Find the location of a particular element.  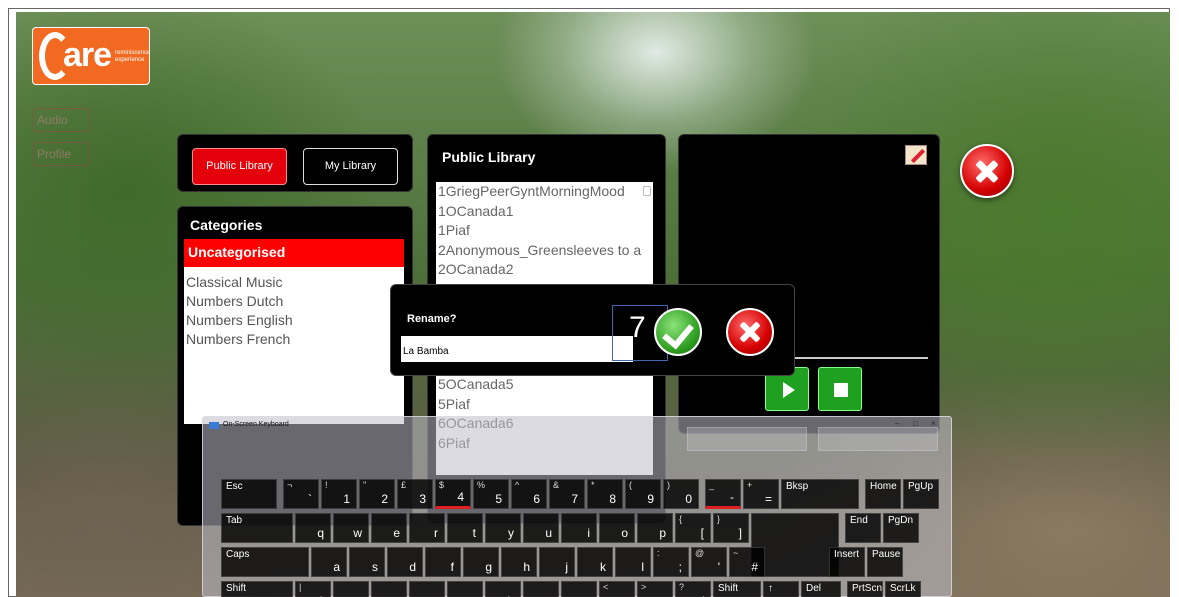

key-m: m is located at coordinates (579, 589).